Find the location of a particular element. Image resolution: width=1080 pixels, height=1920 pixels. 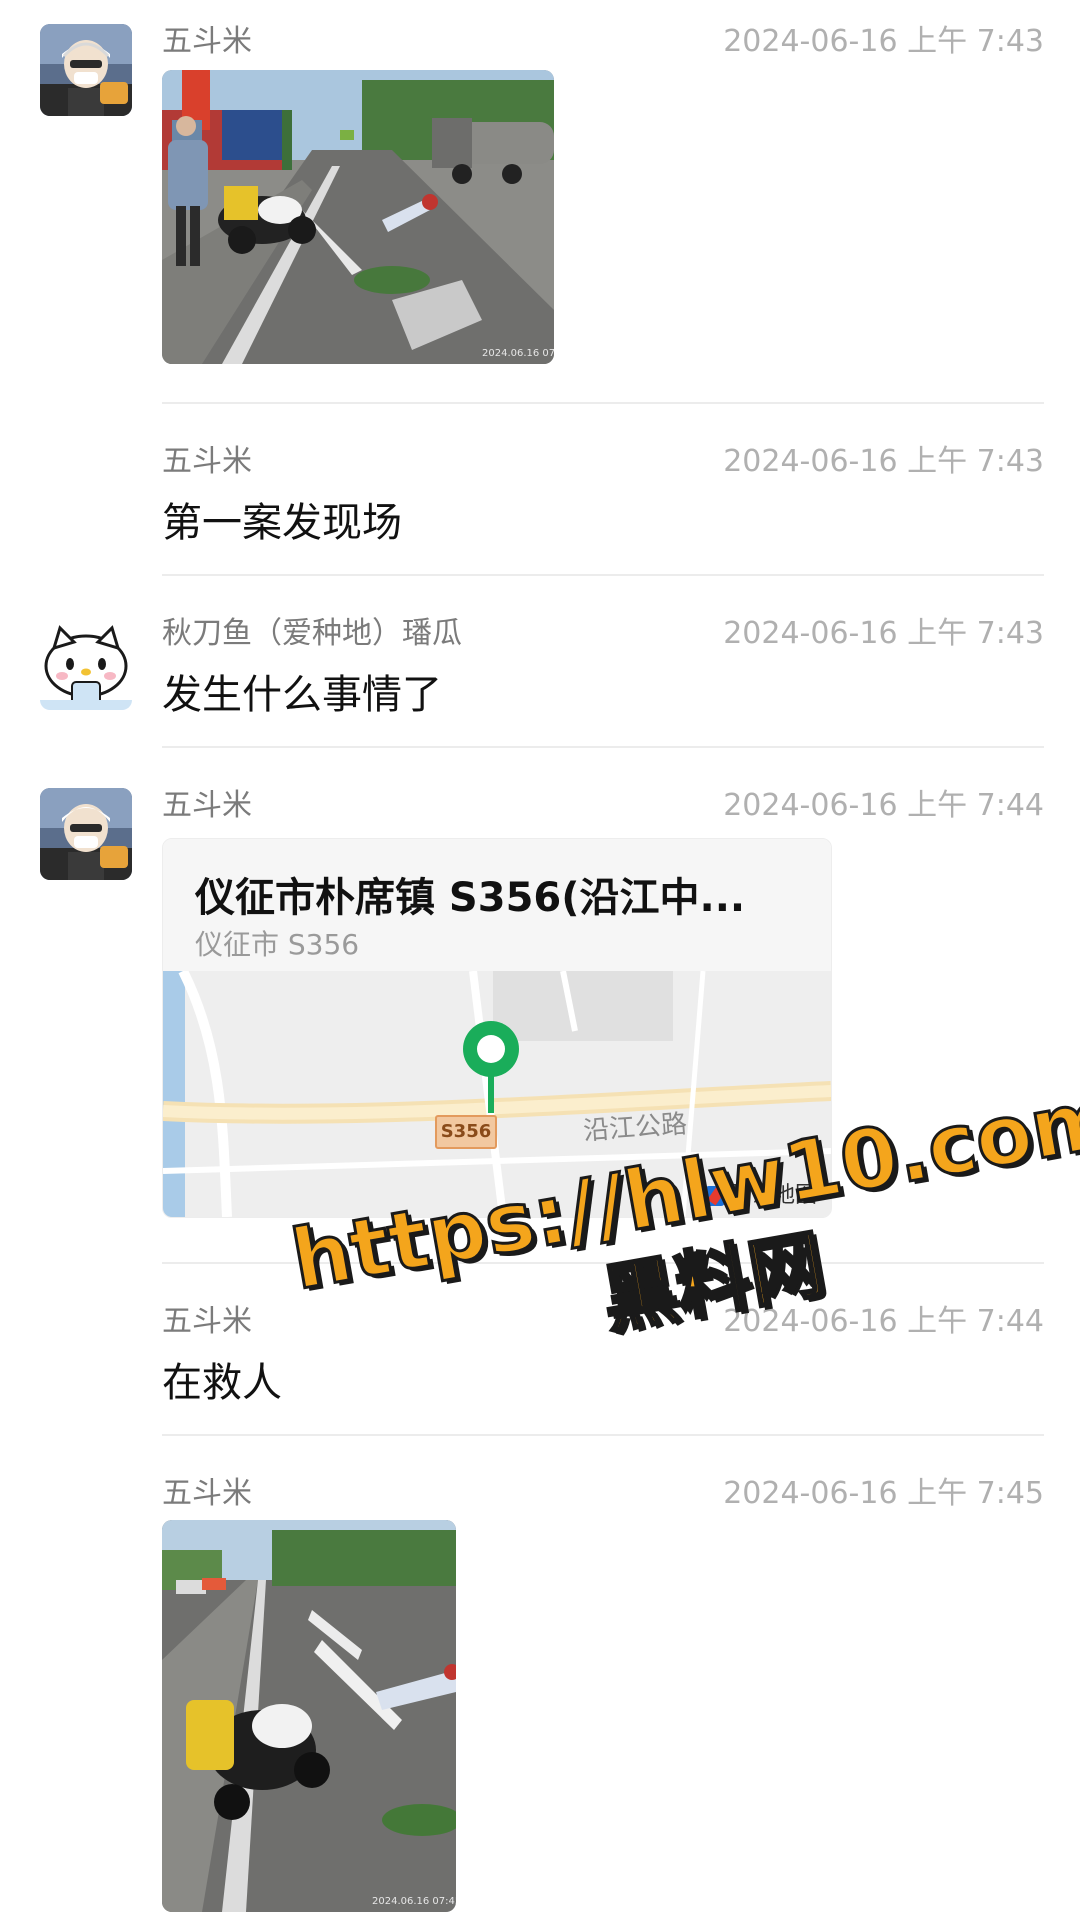

photo-timestamp: 2024.06.16 07:45 is located at coordinates (414, 1901).